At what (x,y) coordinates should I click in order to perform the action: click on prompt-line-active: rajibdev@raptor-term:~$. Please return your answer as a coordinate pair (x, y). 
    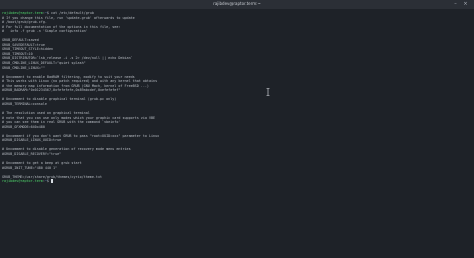
    Looking at the image, I should click on (237, 181).